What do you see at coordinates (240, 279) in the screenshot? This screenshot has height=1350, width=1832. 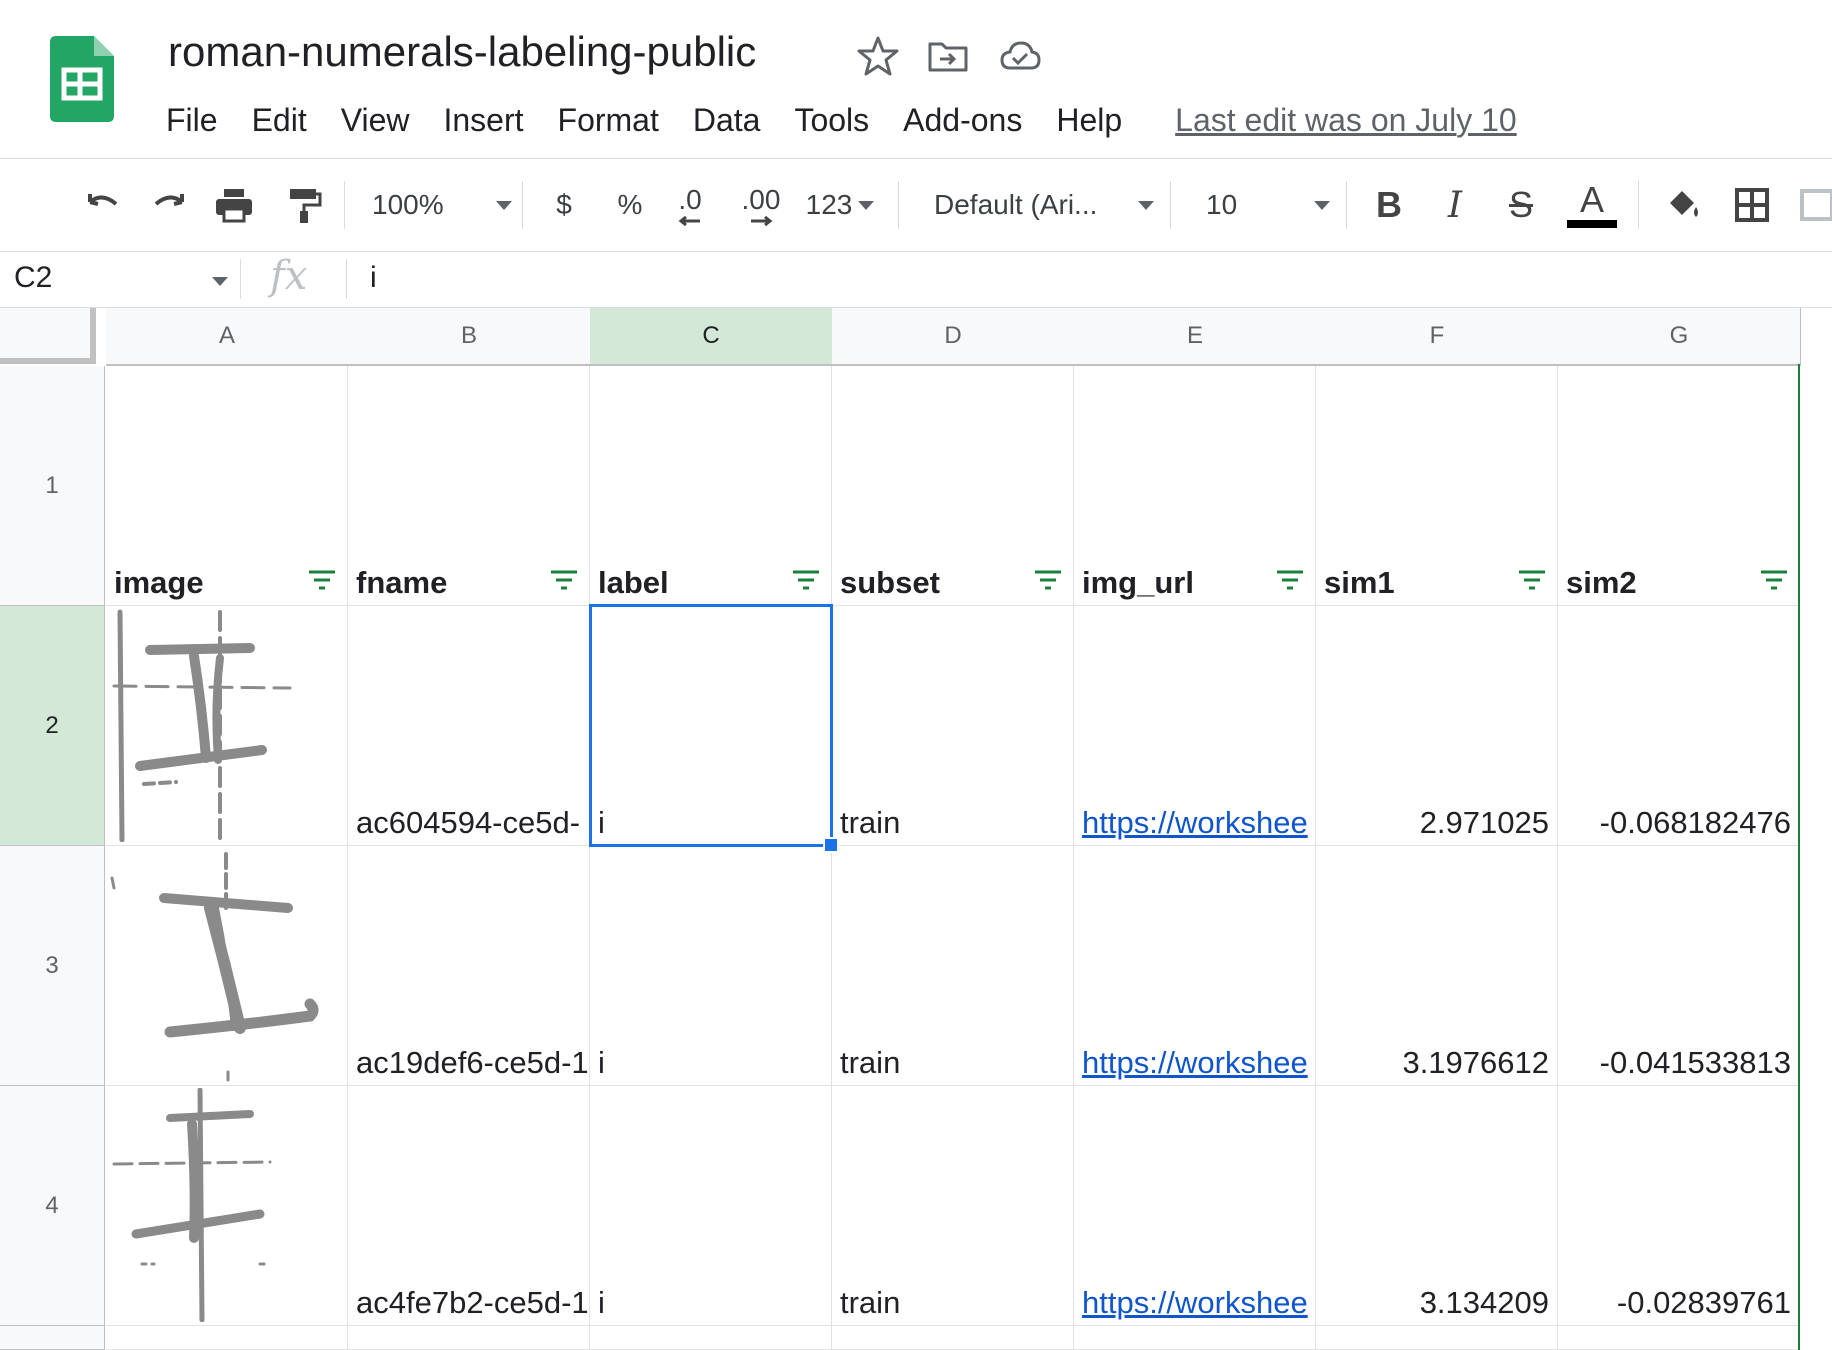 I see `formula-bar-separator` at bounding box center [240, 279].